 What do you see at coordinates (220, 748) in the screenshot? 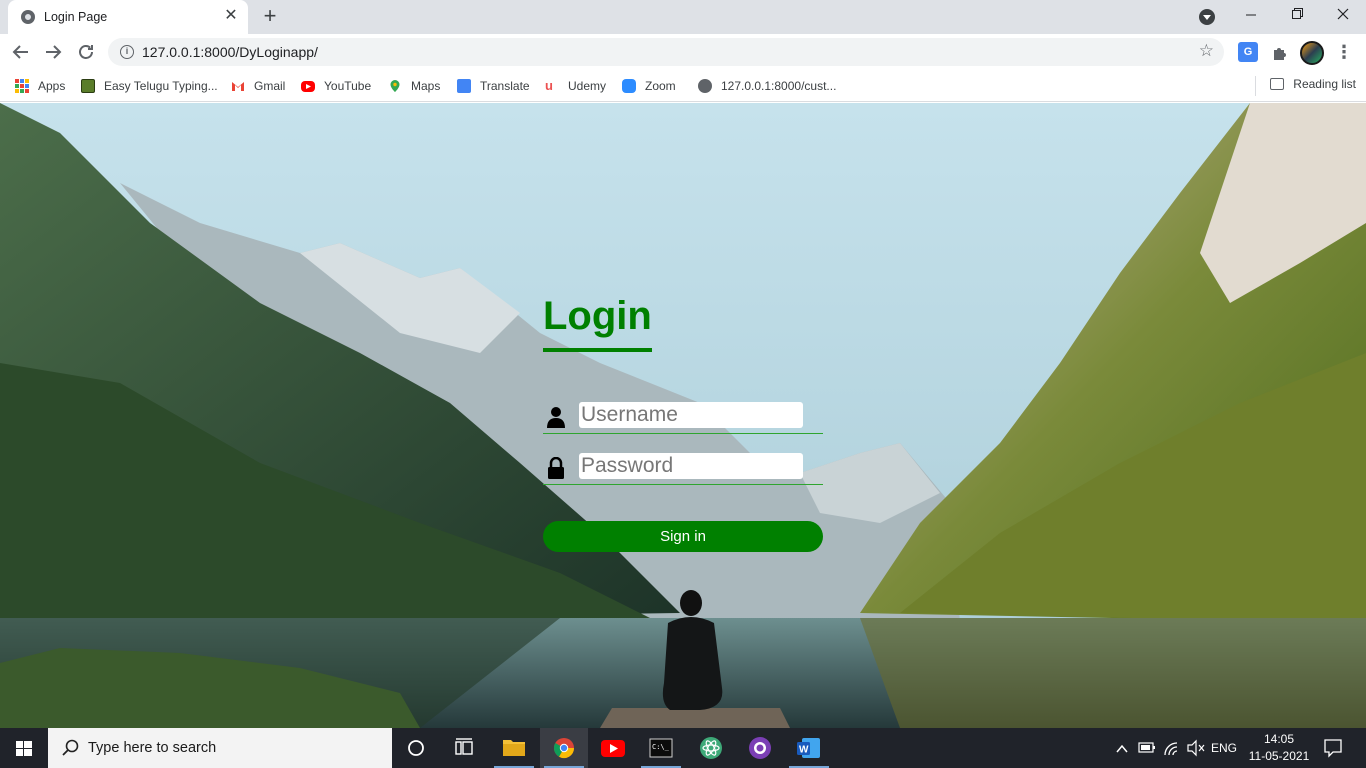
I see `taskbar-search: Type here to search` at bounding box center [220, 748].